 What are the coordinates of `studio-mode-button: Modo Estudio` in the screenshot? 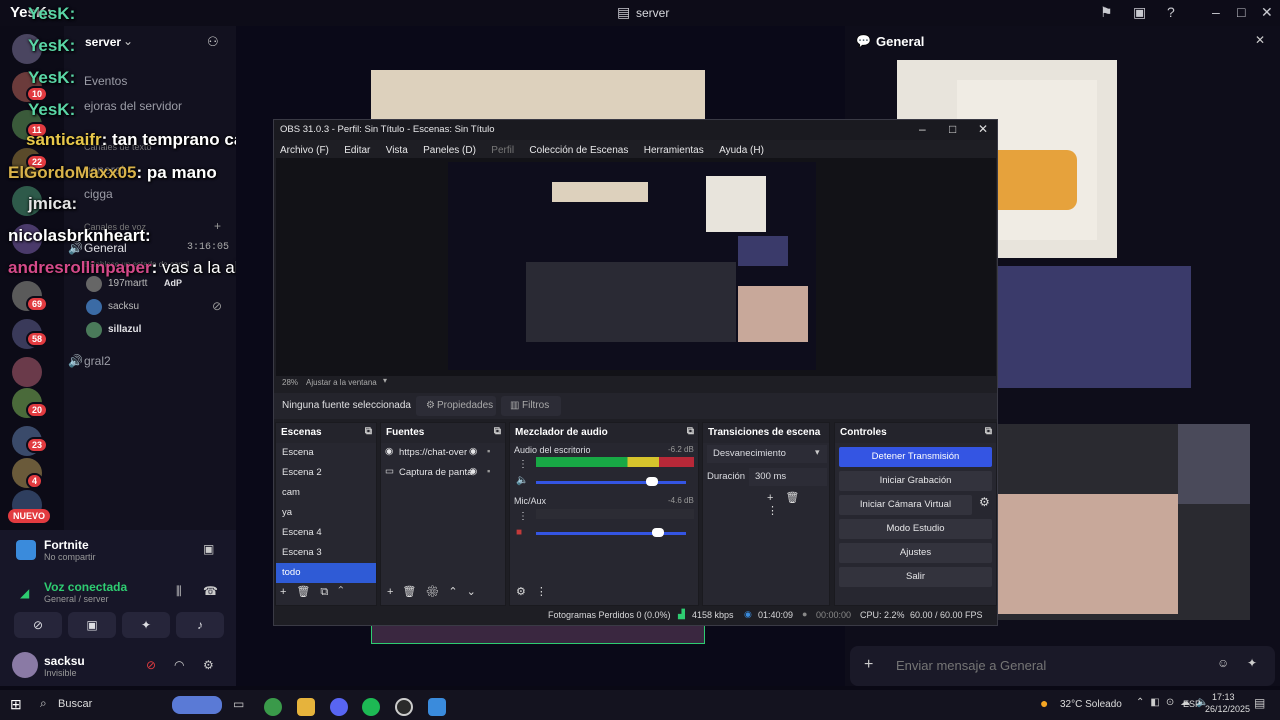 It's located at (915, 529).